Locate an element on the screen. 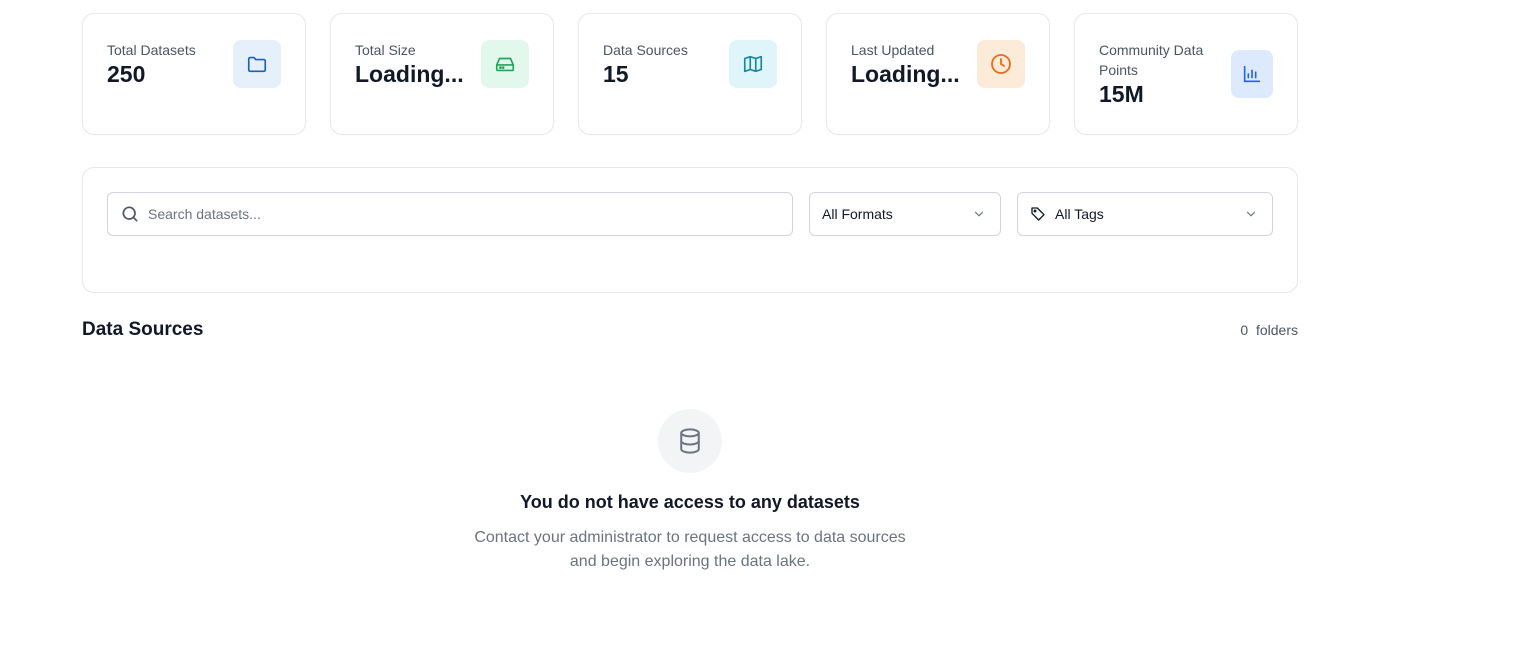 This screenshot has height=646, width=1533. bar-chart-icon is located at coordinates (1252, 74).